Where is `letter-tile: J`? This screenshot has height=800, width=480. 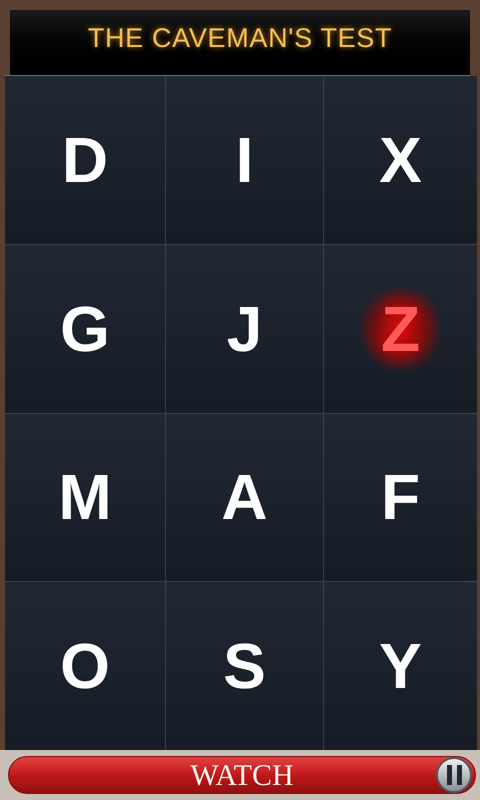 letter-tile: J is located at coordinates (244, 328).